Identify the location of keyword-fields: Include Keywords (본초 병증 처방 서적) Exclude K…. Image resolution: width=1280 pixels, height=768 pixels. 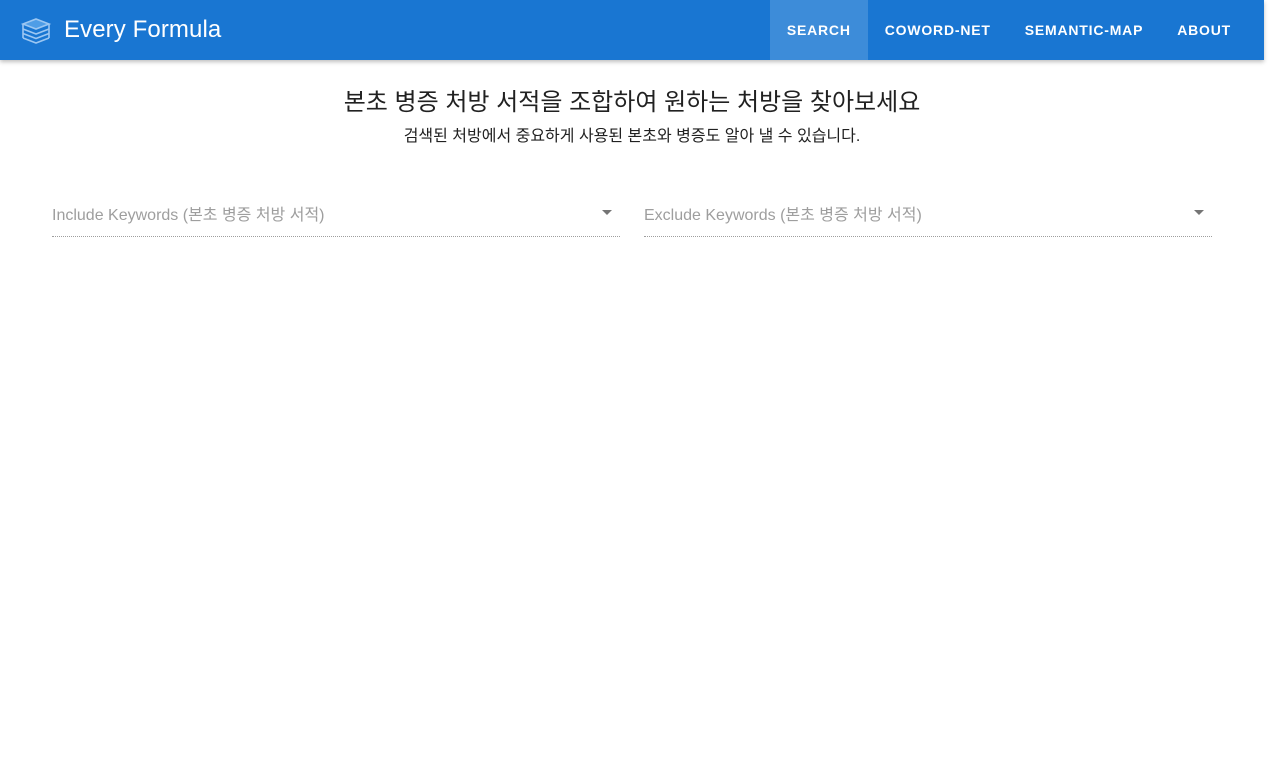
(632, 215).